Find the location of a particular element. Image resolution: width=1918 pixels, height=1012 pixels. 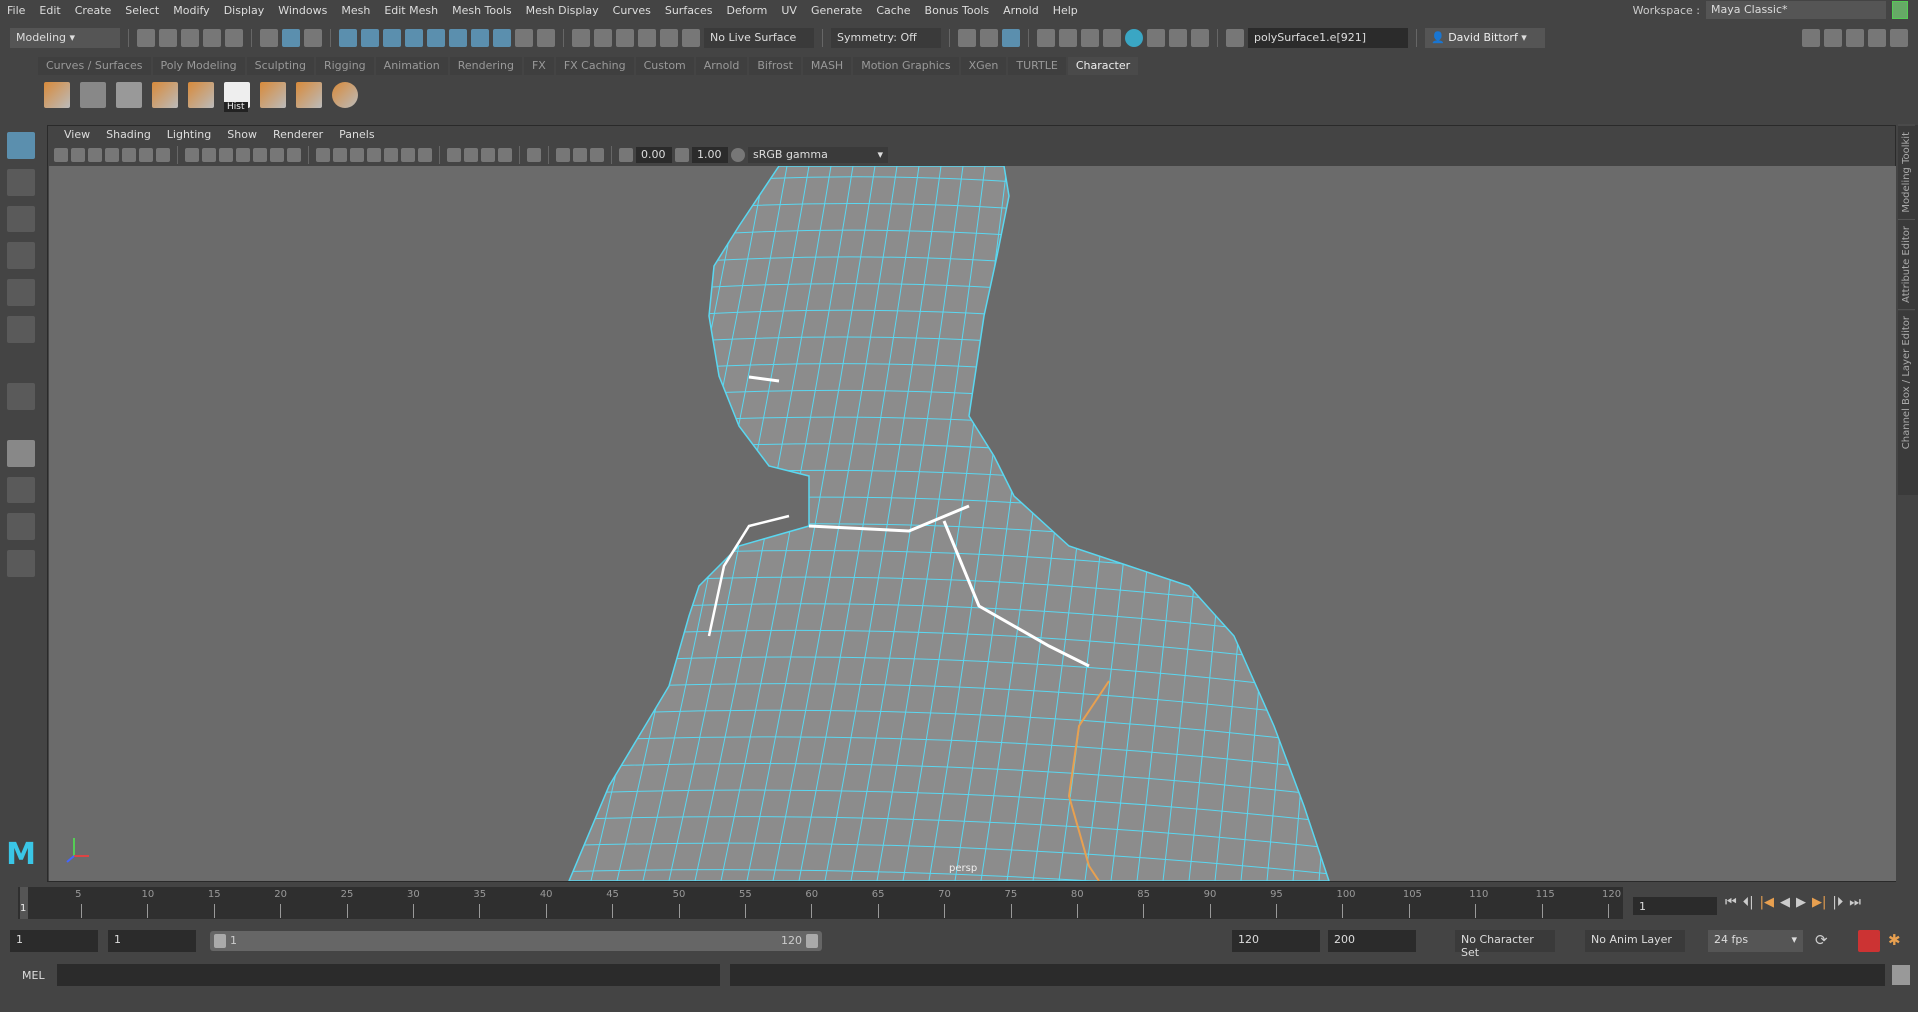

ambient-occlusion-icon is located at coordinates (454, 155).